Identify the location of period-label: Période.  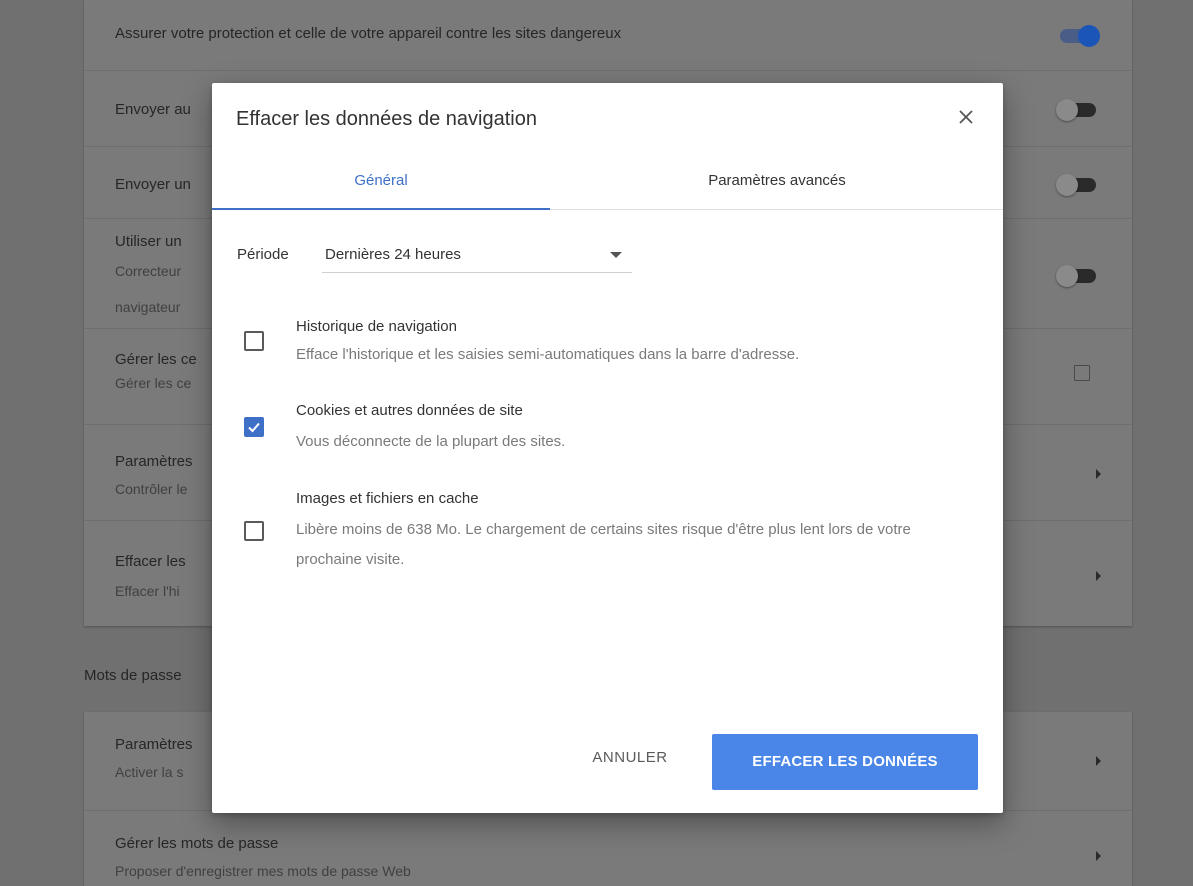
(263, 254).